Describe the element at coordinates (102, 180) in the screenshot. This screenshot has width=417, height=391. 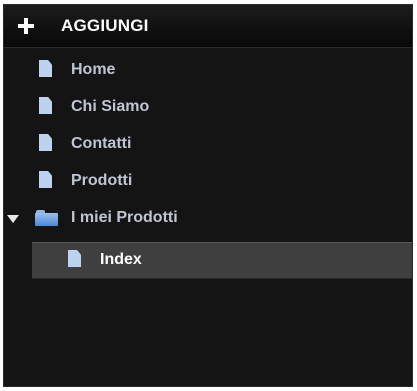
I see `tree-item-label: Prodotti` at that location.